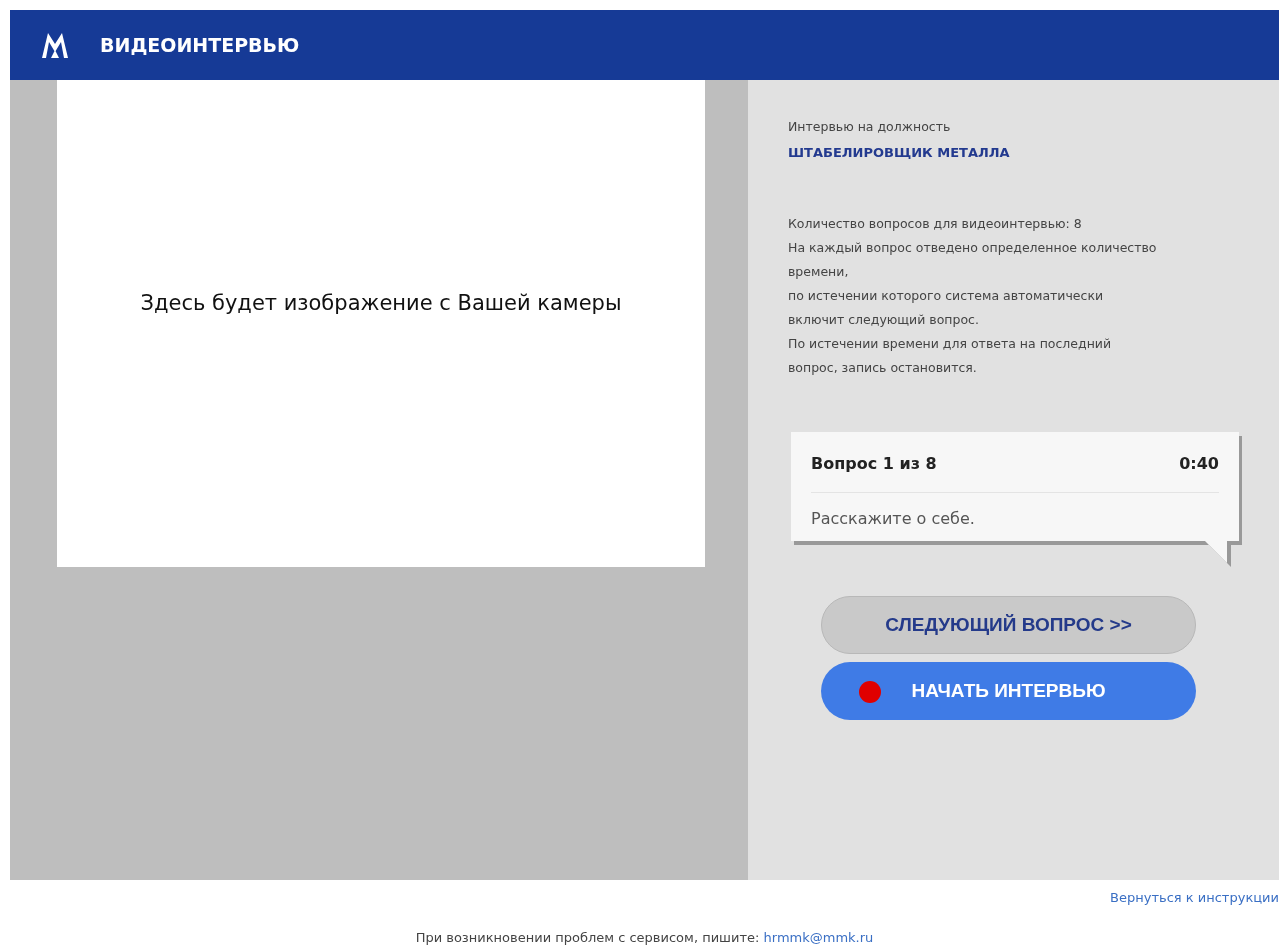  What do you see at coordinates (893, 519) in the screenshot?
I see `question-text: Расскажите о себе.` at bounding box center [893, 519].